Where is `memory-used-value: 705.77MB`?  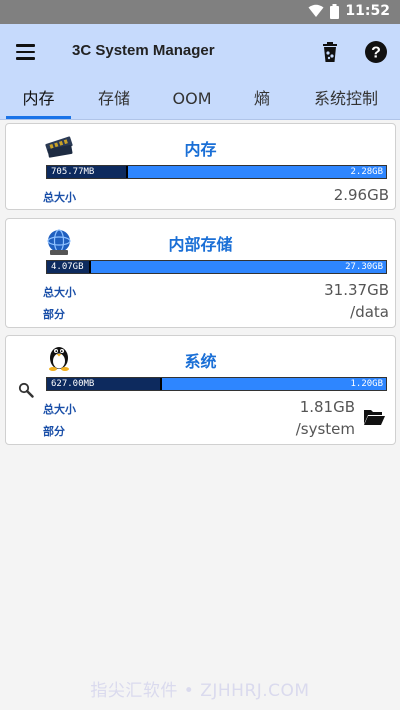 memory-used-value: 705.77MB is located at coordinates (73, 172).